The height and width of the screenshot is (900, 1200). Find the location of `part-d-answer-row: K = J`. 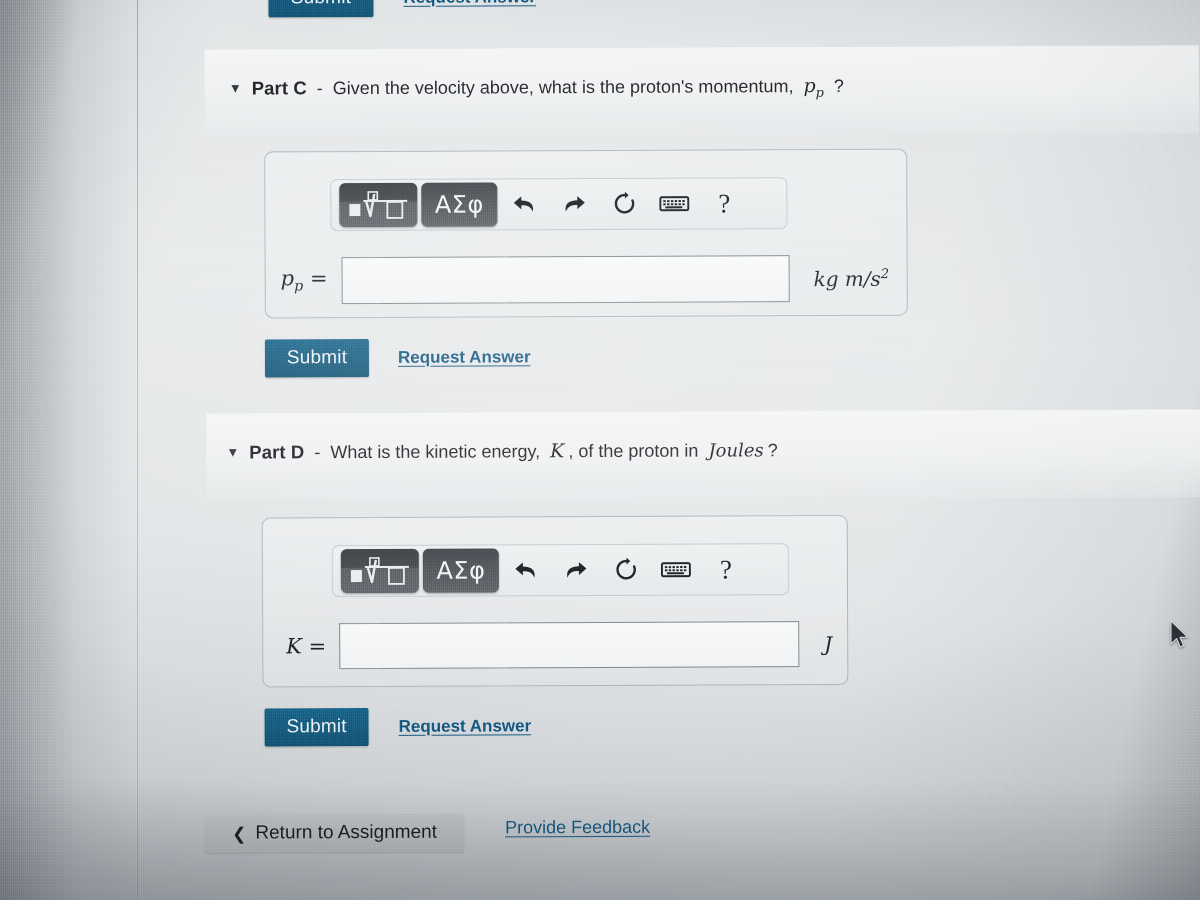

part-d-answer-row: K = J is located at coordinates (559, 645).